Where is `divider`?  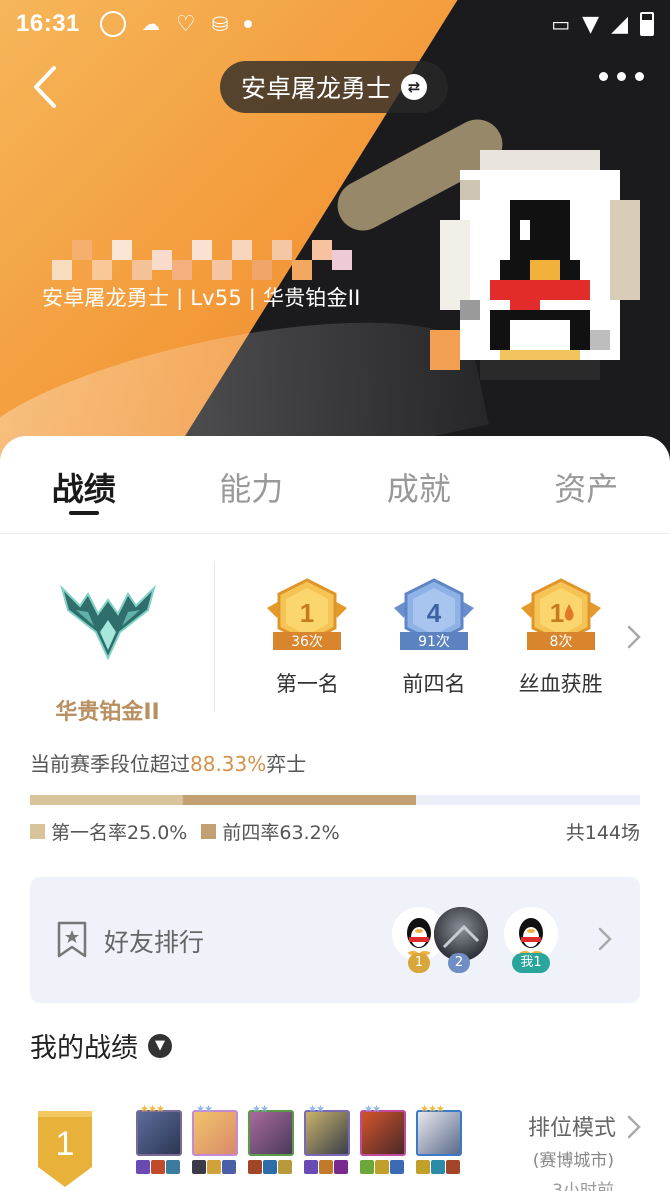 divider is located at coordinates (214, 637).